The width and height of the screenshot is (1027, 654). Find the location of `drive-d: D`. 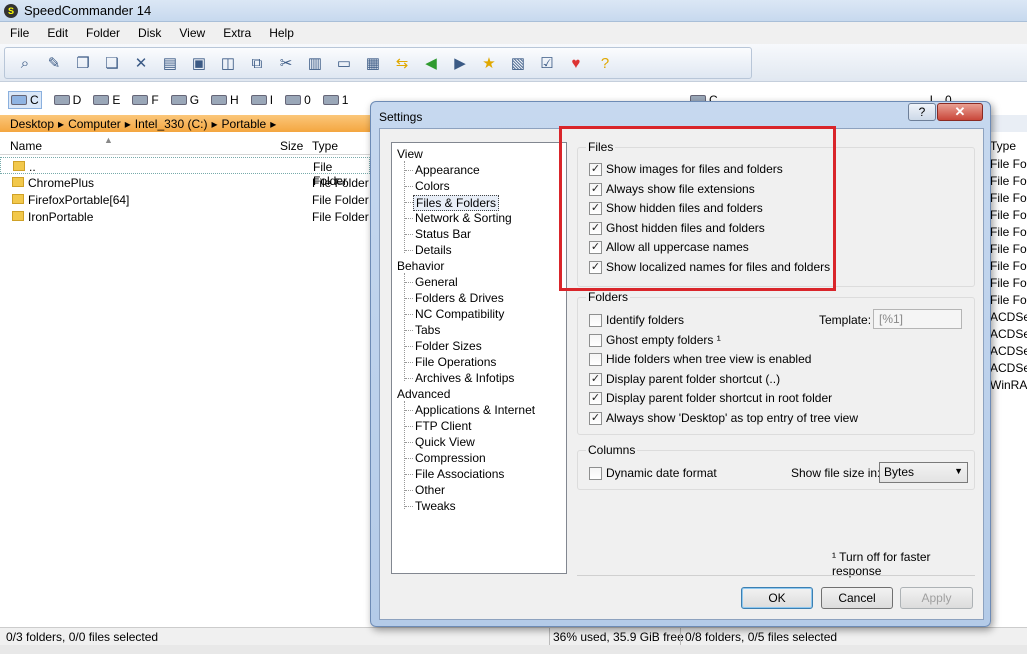

drive-d: D is located at coordinates (67, 100).